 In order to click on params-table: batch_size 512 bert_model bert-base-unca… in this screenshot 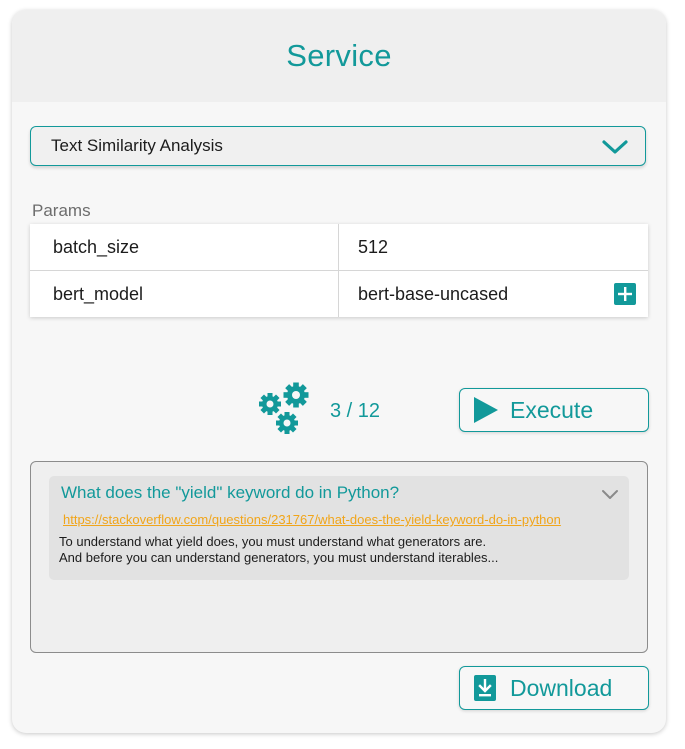, I will do `click(339, 270)`.